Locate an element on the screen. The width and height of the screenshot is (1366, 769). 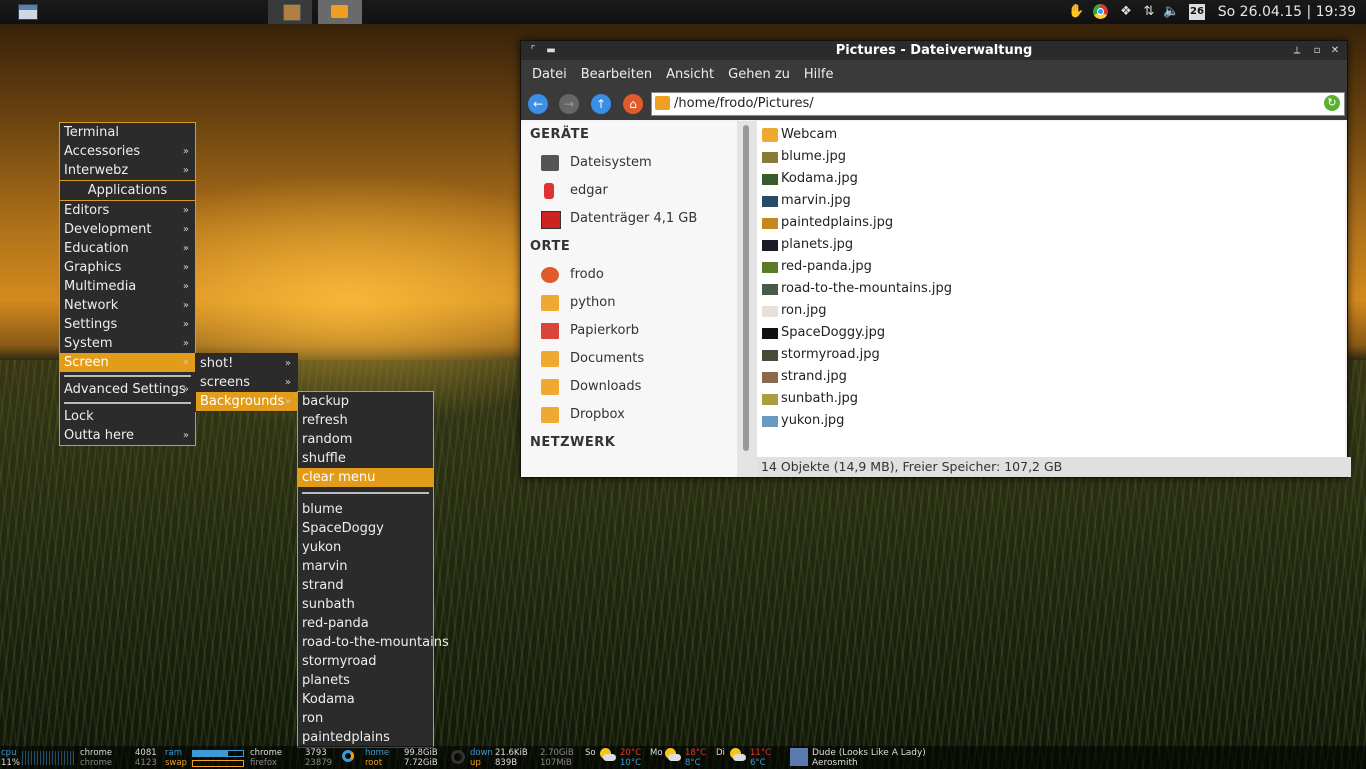
menu-item-advanced-settings: Advanced Settings» is located at coordinates (127, 389).